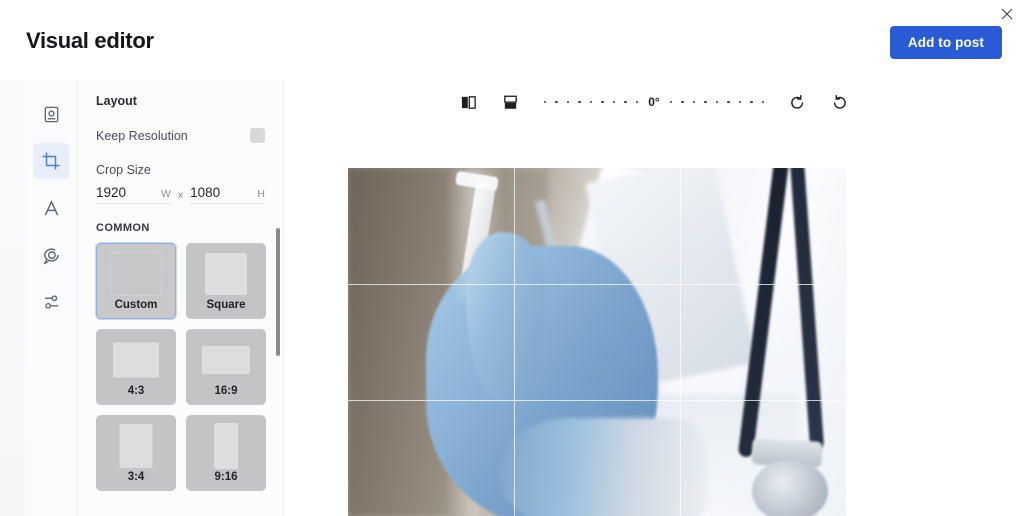 The width and height of the screenshot is (1024, 516). I want to click on crop-height-input: 1080, so click(213, 192).